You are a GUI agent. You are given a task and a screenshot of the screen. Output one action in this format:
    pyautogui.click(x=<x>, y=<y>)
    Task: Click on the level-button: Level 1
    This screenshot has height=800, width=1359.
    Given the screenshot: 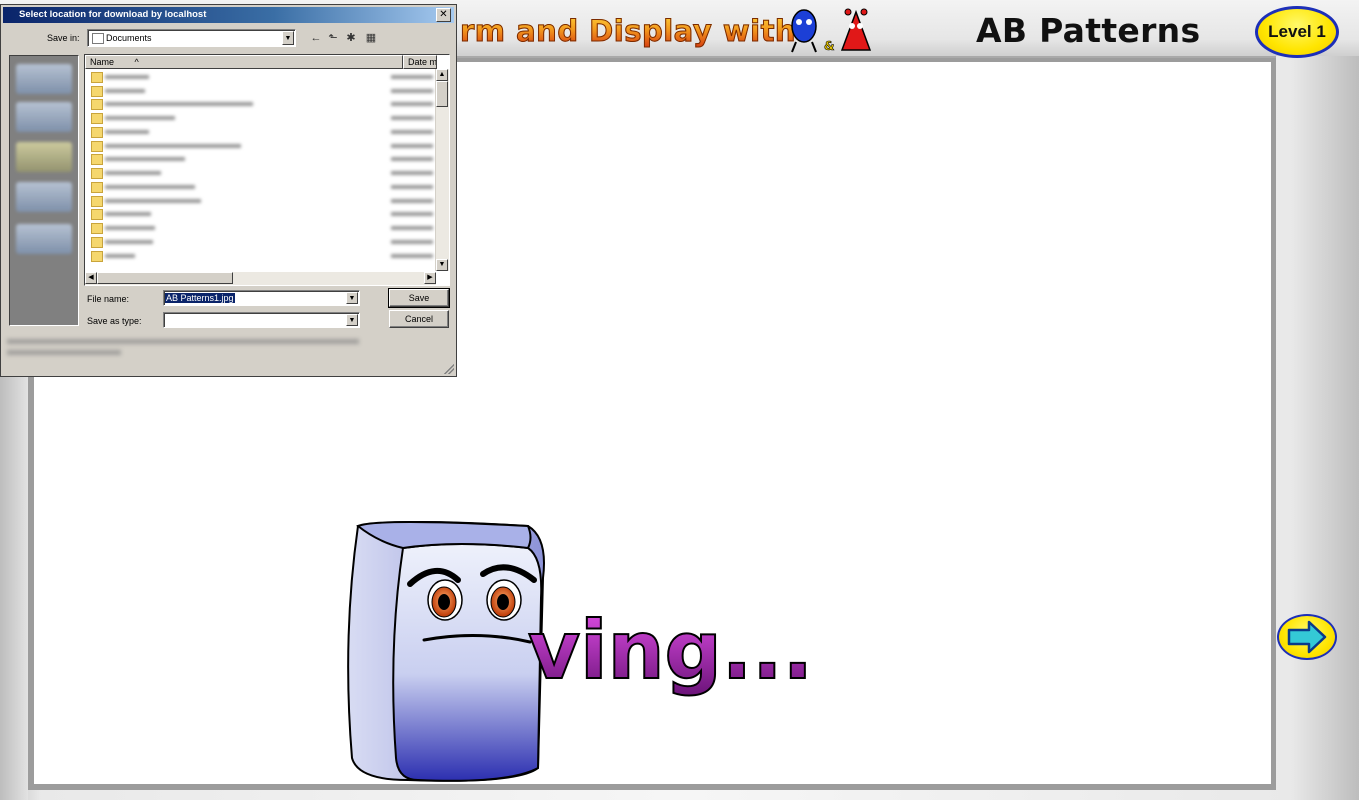 What is the action you would take?
    pyautogui.click(x=1297, y=32)
    